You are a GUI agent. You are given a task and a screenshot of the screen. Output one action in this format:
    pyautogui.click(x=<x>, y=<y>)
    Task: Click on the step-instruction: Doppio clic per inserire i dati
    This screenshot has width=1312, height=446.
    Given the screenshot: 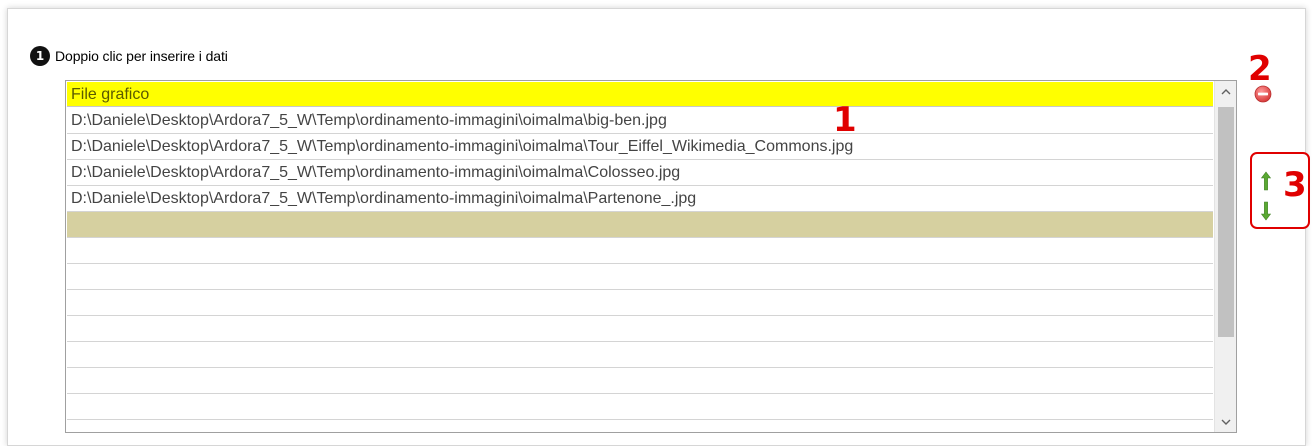 What is the action you would take?
    pyautogui.click(x=141, y=56)
    